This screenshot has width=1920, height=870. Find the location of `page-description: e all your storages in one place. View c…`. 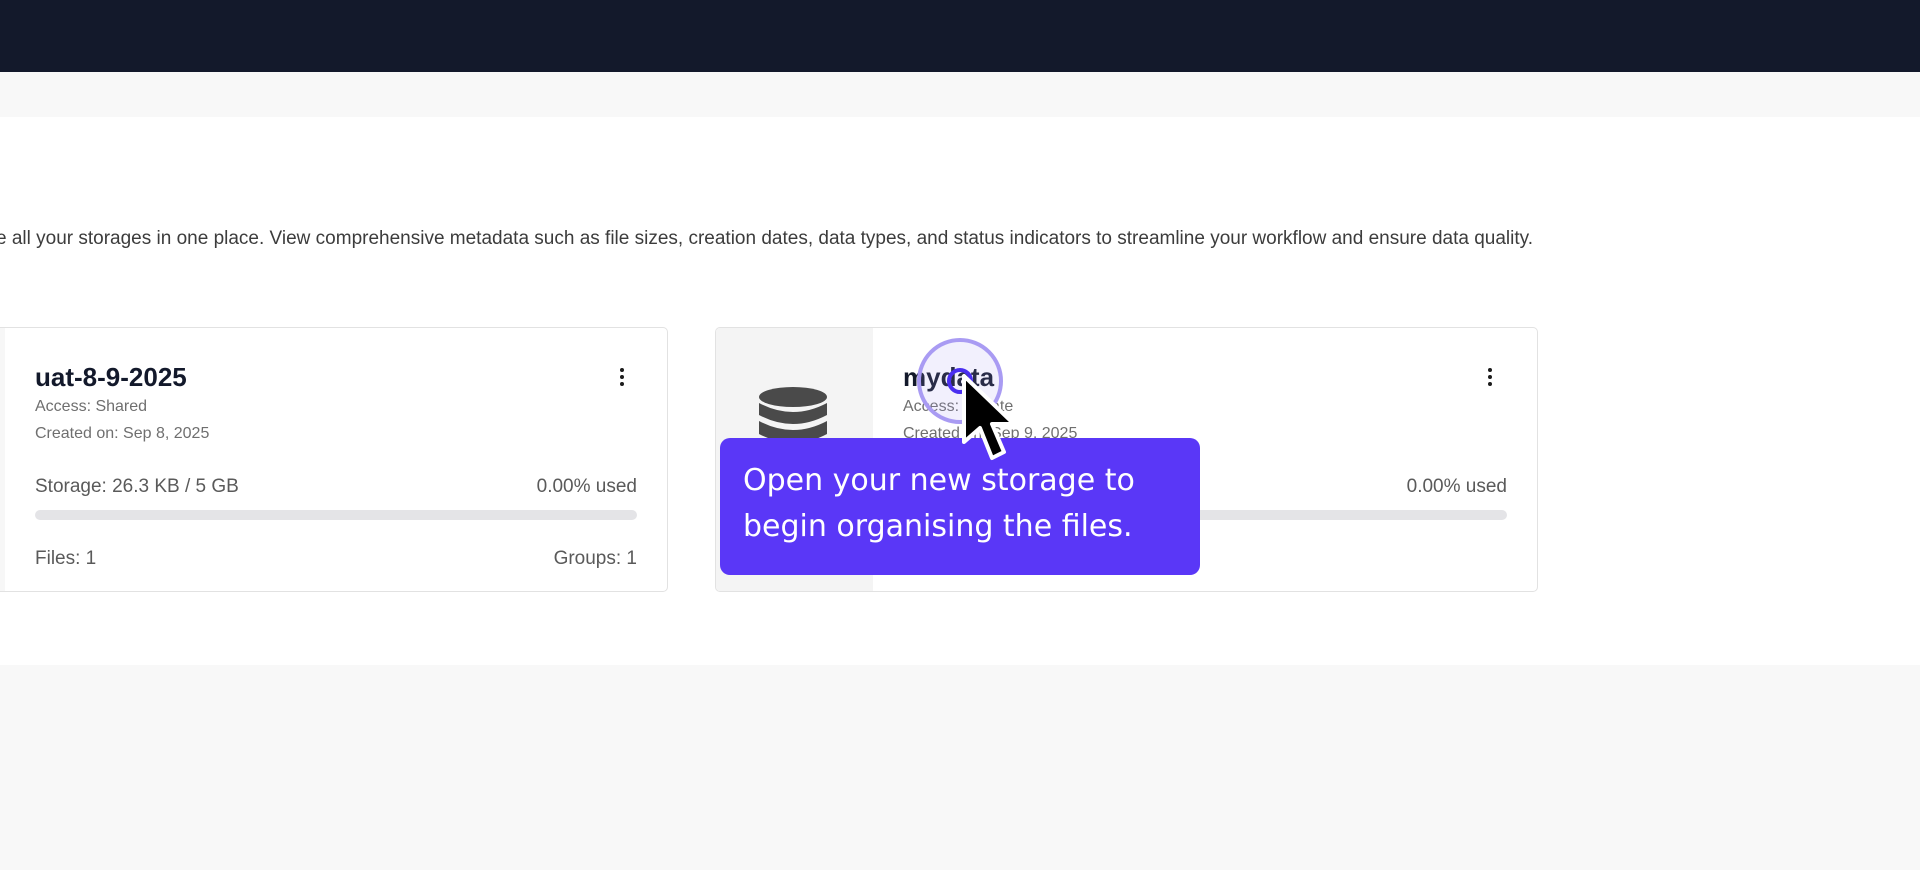

page-description: e all your storages in one place. View c… is located at coordinates (767, 238).